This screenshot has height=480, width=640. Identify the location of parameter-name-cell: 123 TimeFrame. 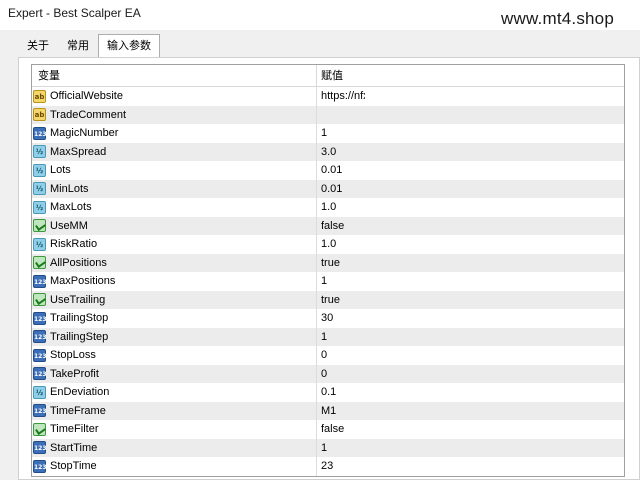
(174, 410).